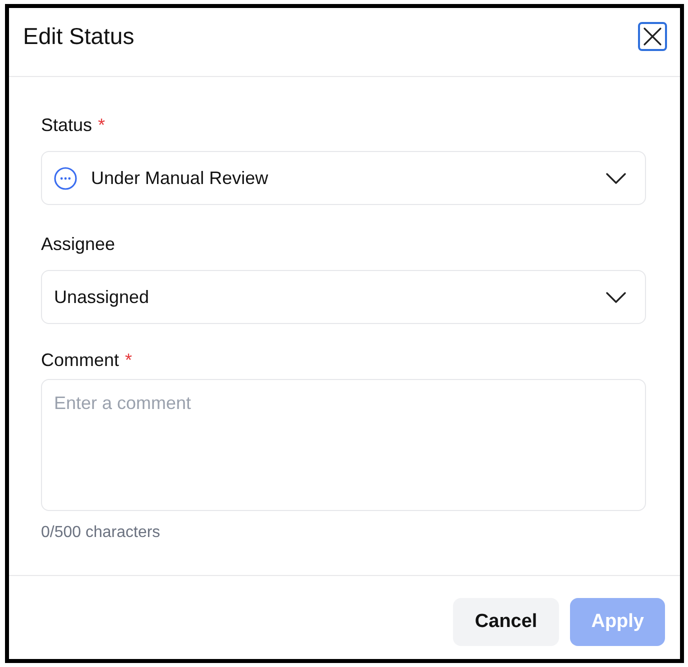 Image resolution: width=688 pixels, height=667 pixels. What do you see at coordinates (506, 622) in the screenshot?
I see `cancel-button: Cancel` at bounding box center [506, 622].